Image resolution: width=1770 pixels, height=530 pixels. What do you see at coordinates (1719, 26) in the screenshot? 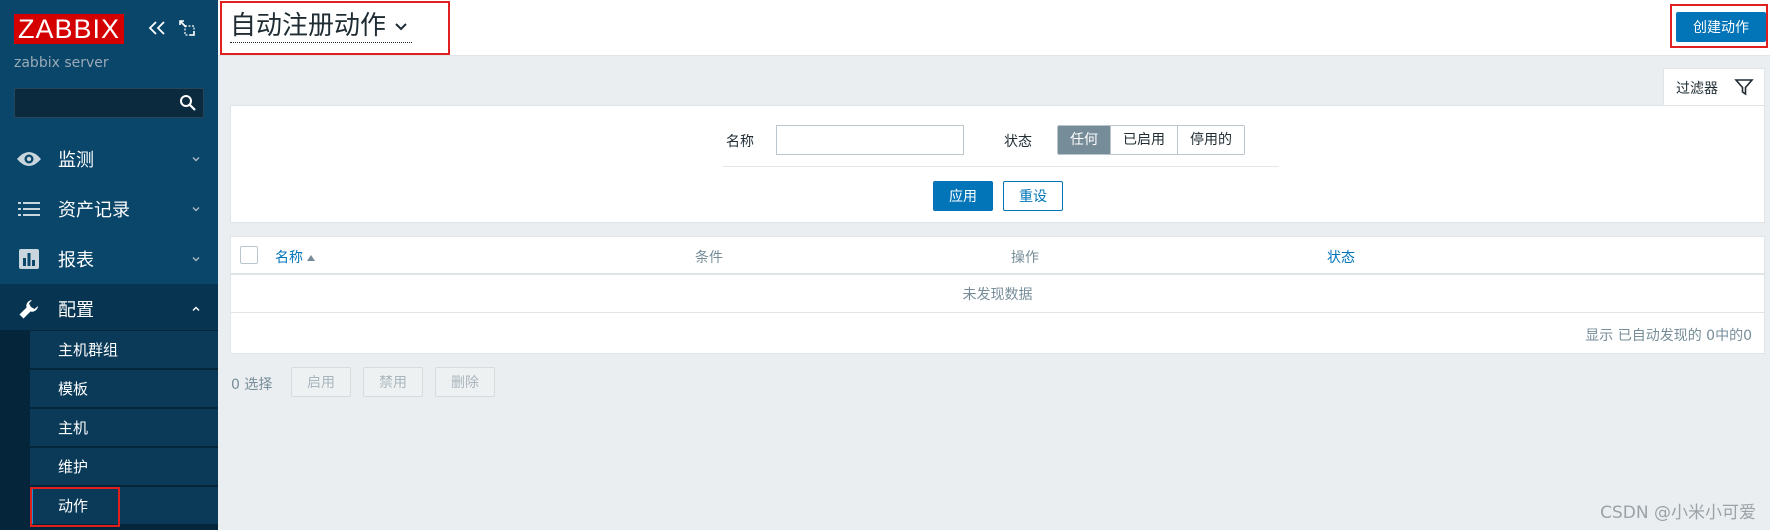
I see `highlight-box-create` at bounding box center [1719, 26].